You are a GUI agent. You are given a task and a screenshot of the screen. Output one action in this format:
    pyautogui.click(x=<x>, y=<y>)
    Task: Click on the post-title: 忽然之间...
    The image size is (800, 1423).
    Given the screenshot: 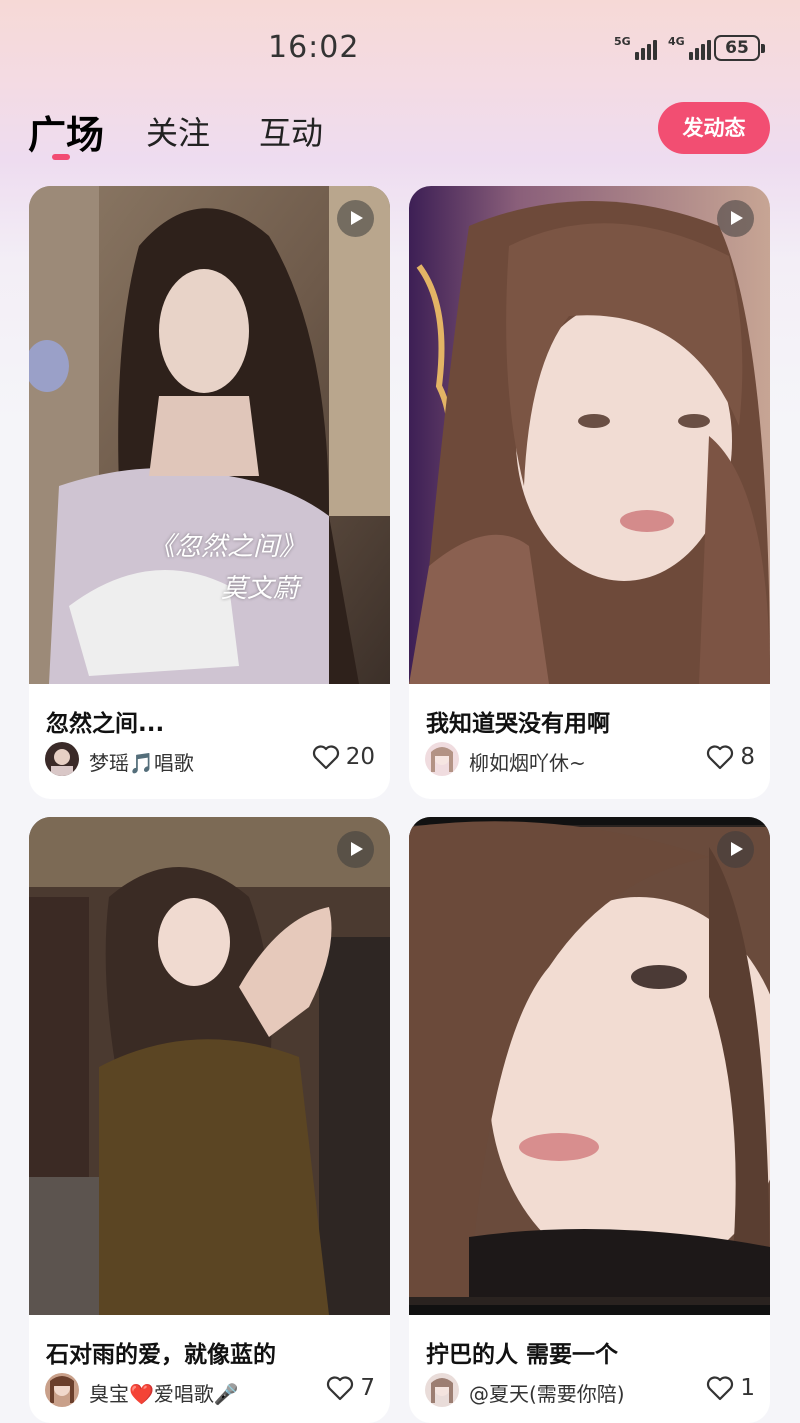 What is the action you would take?
    pyautogui.click(x=105, y=724)
    